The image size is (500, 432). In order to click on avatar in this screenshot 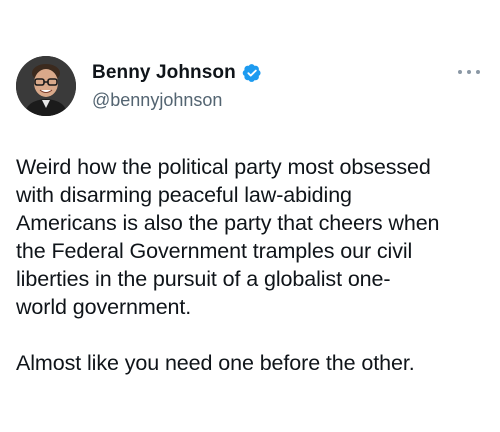, I will do `click(46, 86)`.